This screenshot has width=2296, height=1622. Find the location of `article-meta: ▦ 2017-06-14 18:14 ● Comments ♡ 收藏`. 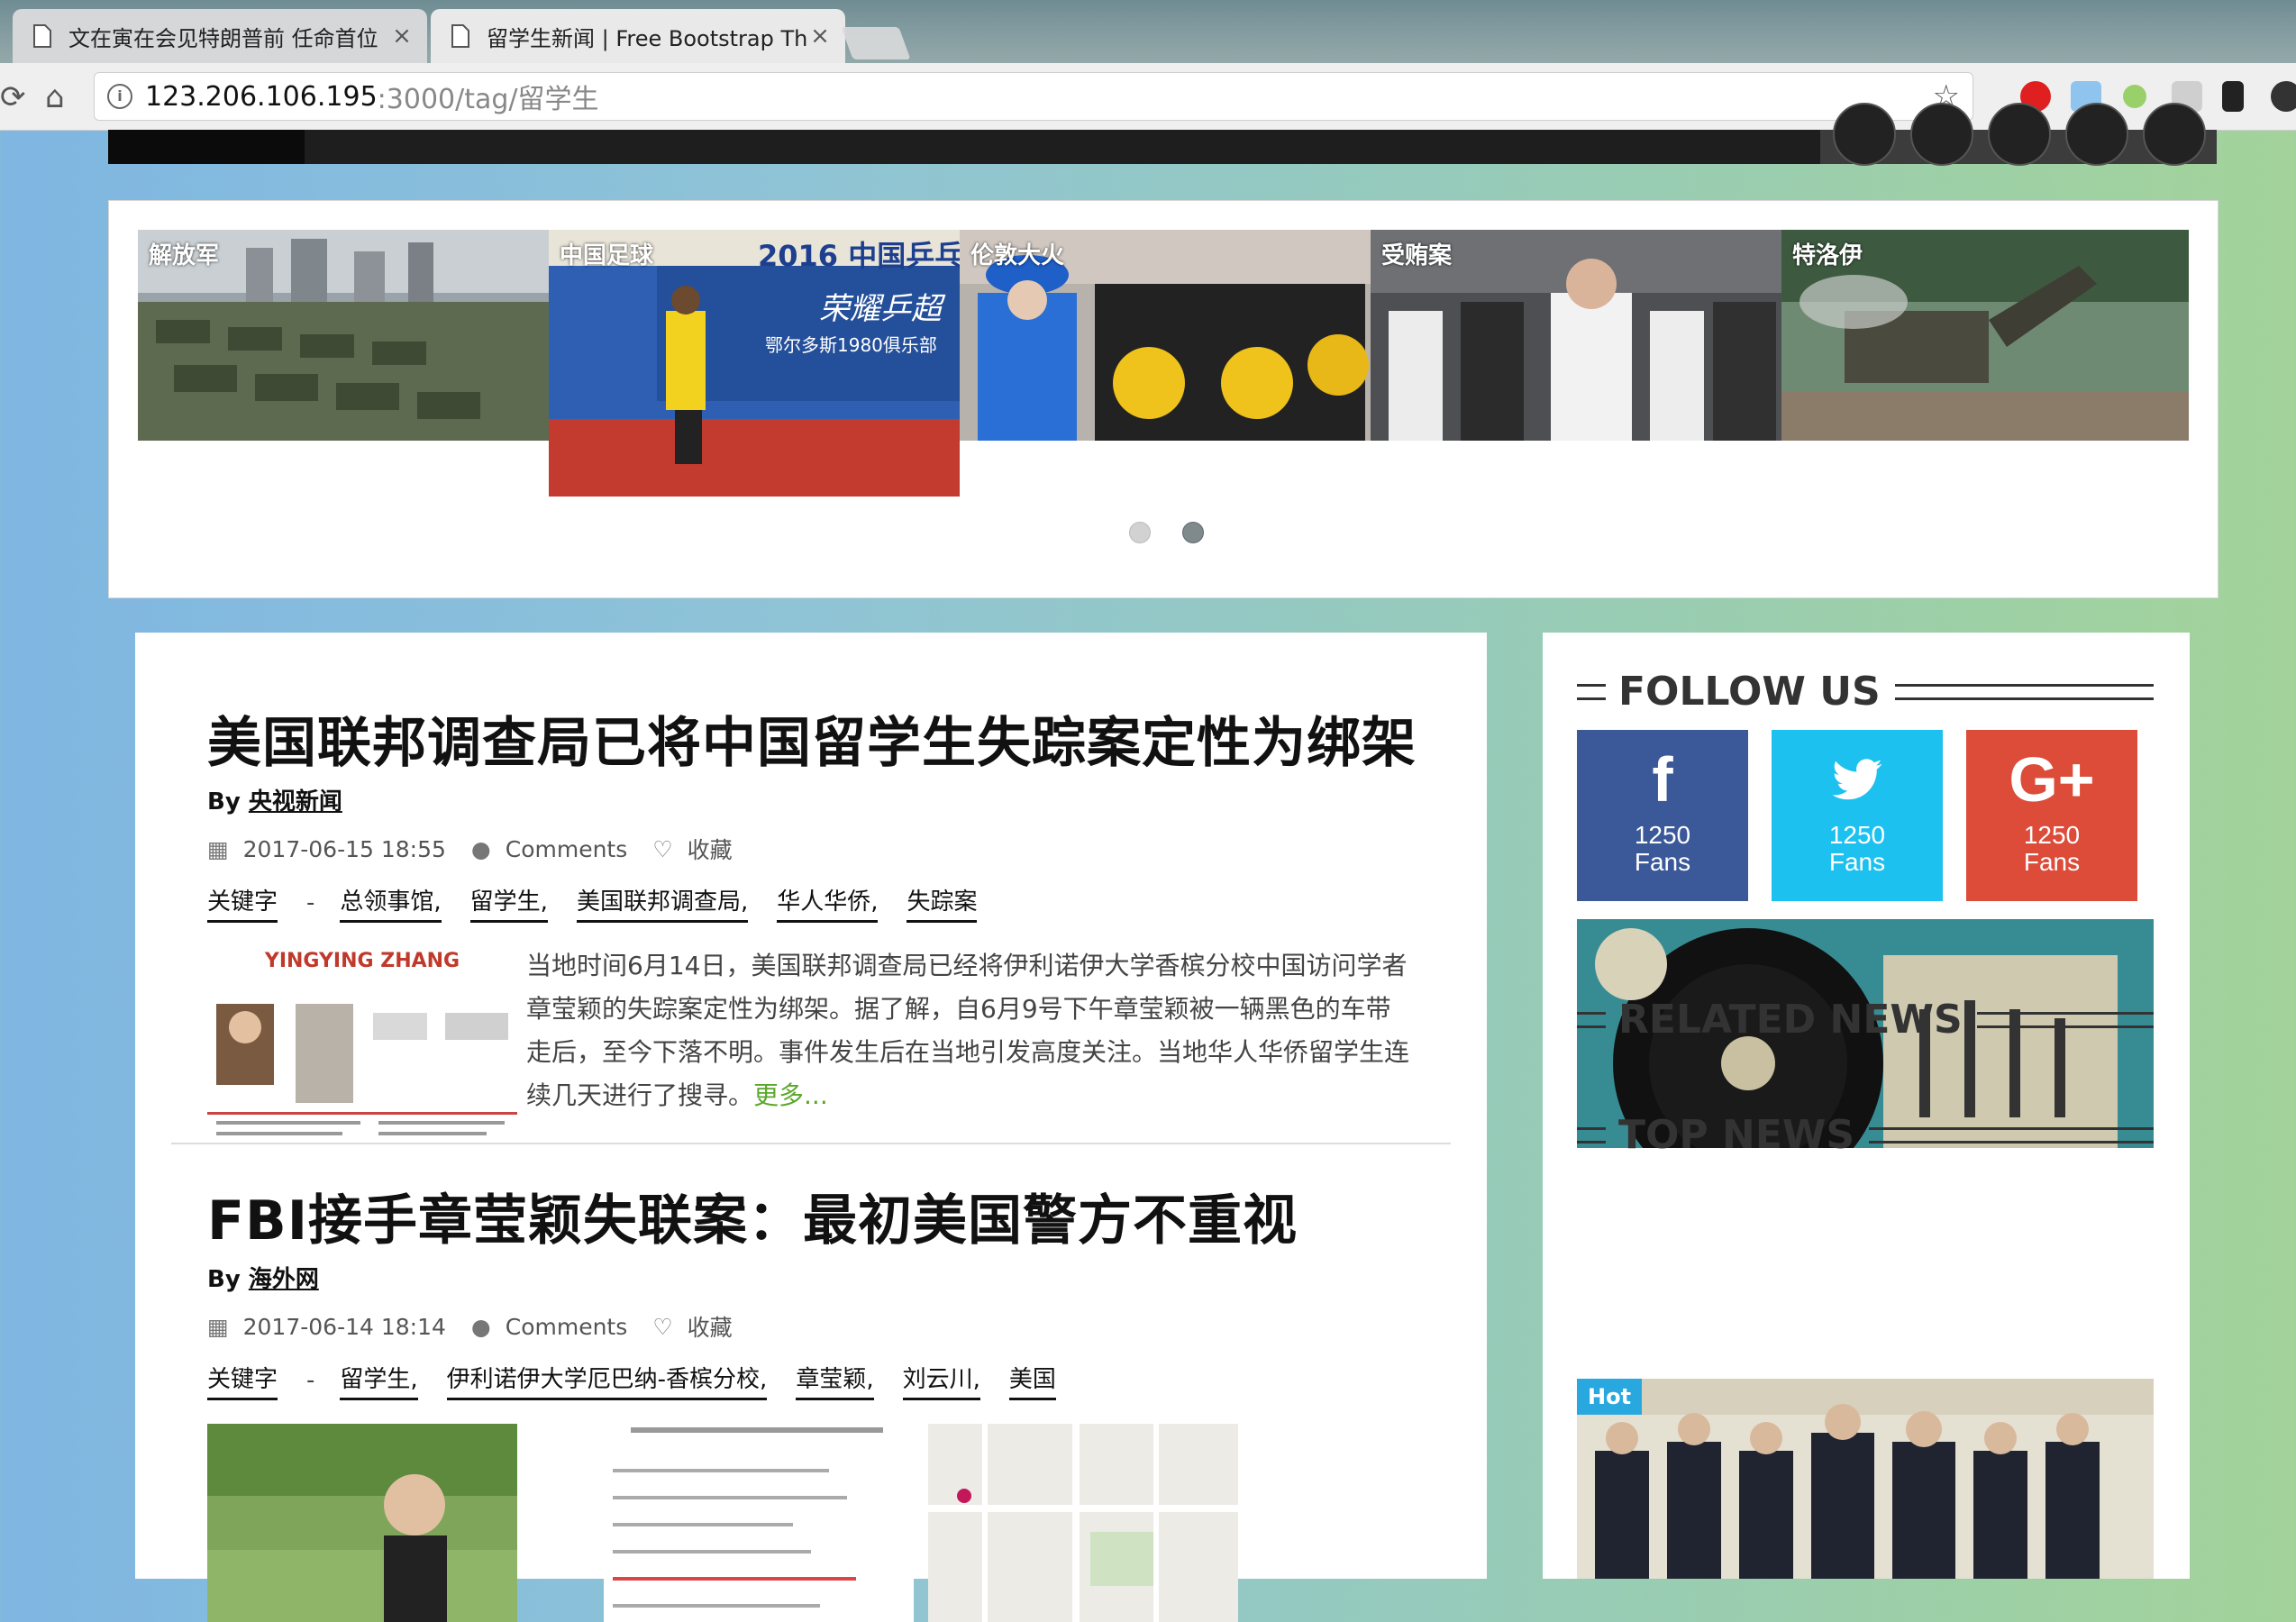

article-meta: ▦ 2017-06-14 18:14 ● Comments ♡ 收藏 is located at coordinates (752, 1326).